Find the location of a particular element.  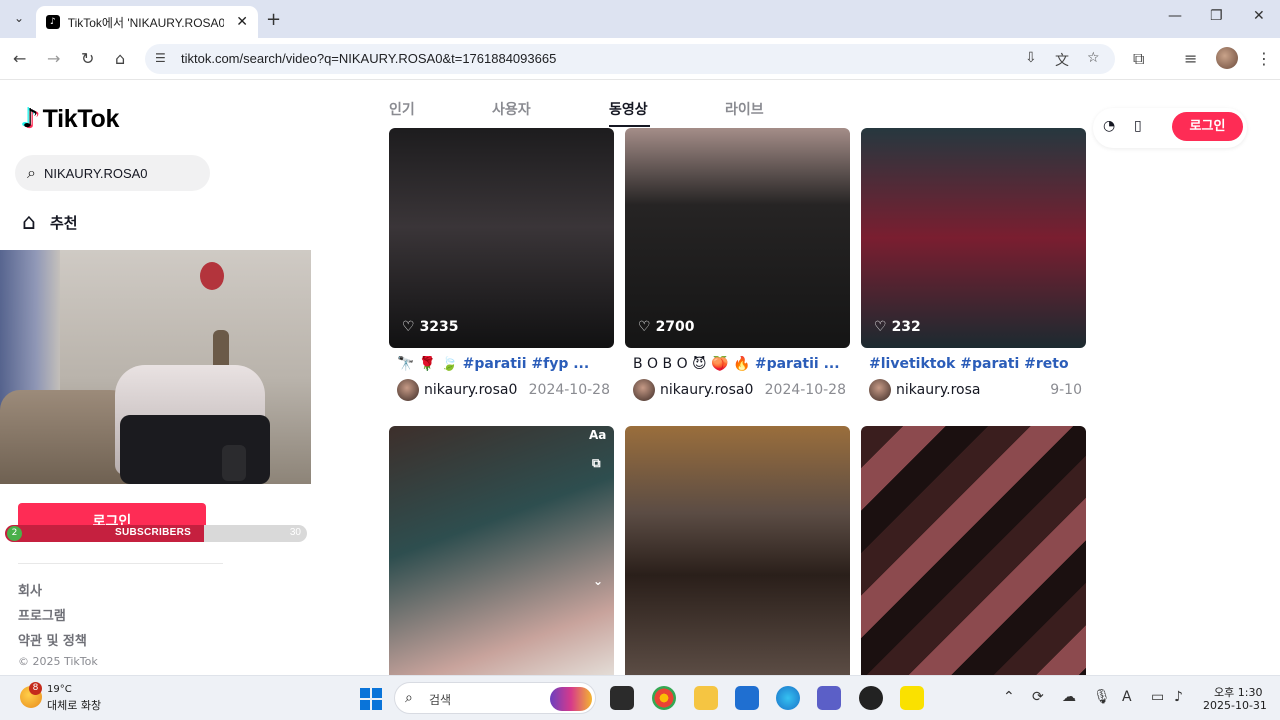

bookmark-star-icon: ☆ is located at coordinates (1093, 58).